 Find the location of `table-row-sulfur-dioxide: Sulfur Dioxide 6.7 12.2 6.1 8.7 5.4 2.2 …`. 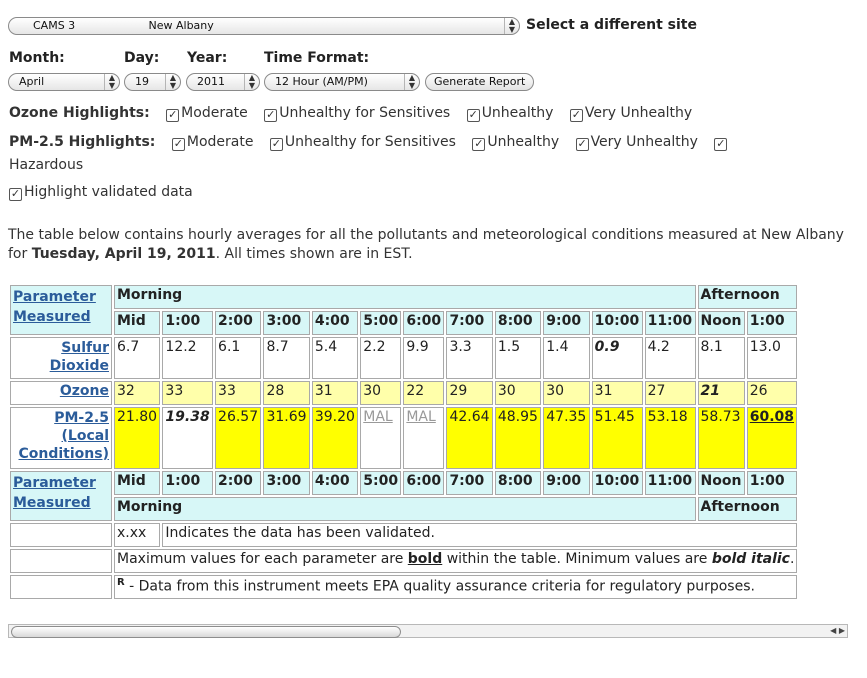

table-row-sulfur-dioxide: Sulfur Dioxide 6.7 12.2 6.1 8.7 5.4 2.2 … is located at coordinates (404, 358).